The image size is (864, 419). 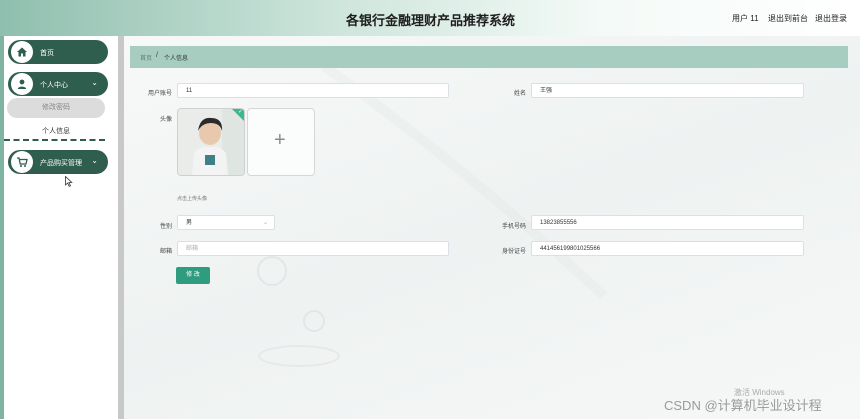 I want to click on email-label: 邮箱, so click(x=165, y=252).